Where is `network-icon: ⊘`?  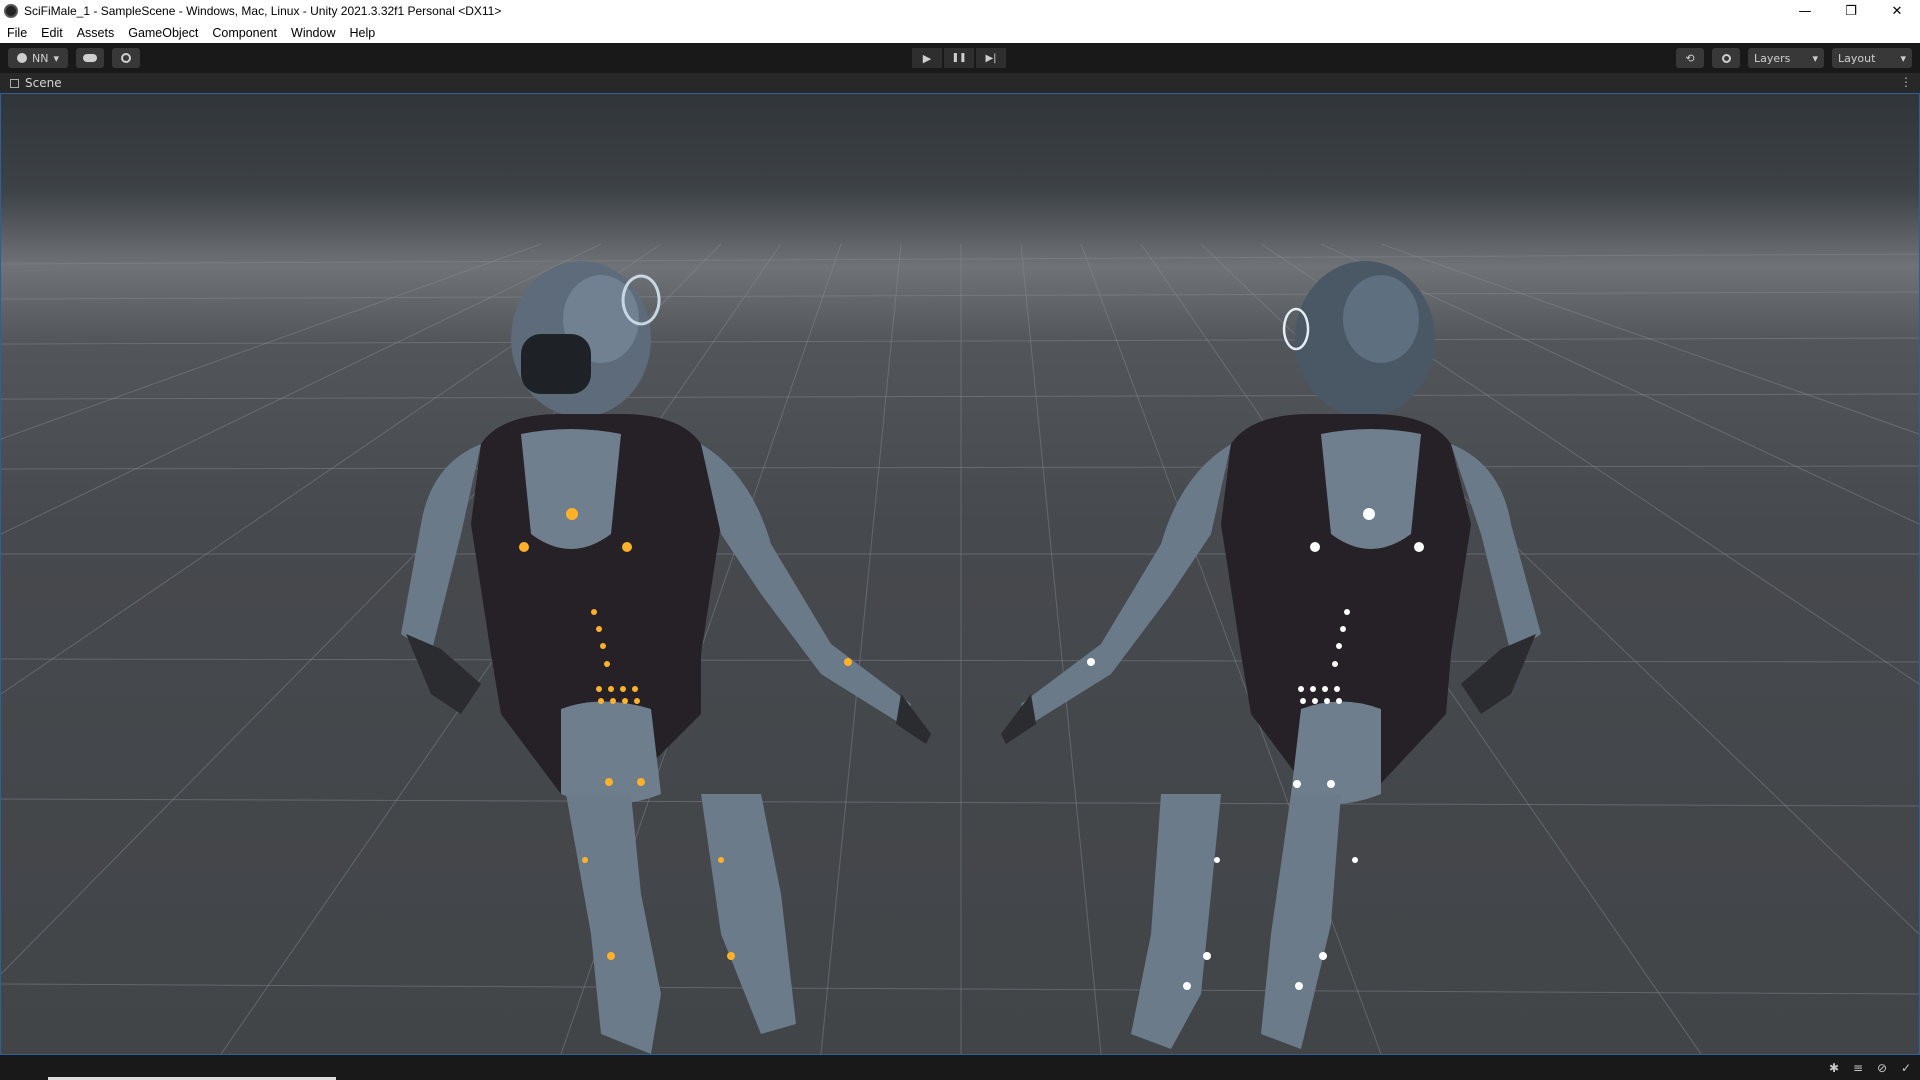
network-icon: ⊘ is located at coordinates (1882, 1068).